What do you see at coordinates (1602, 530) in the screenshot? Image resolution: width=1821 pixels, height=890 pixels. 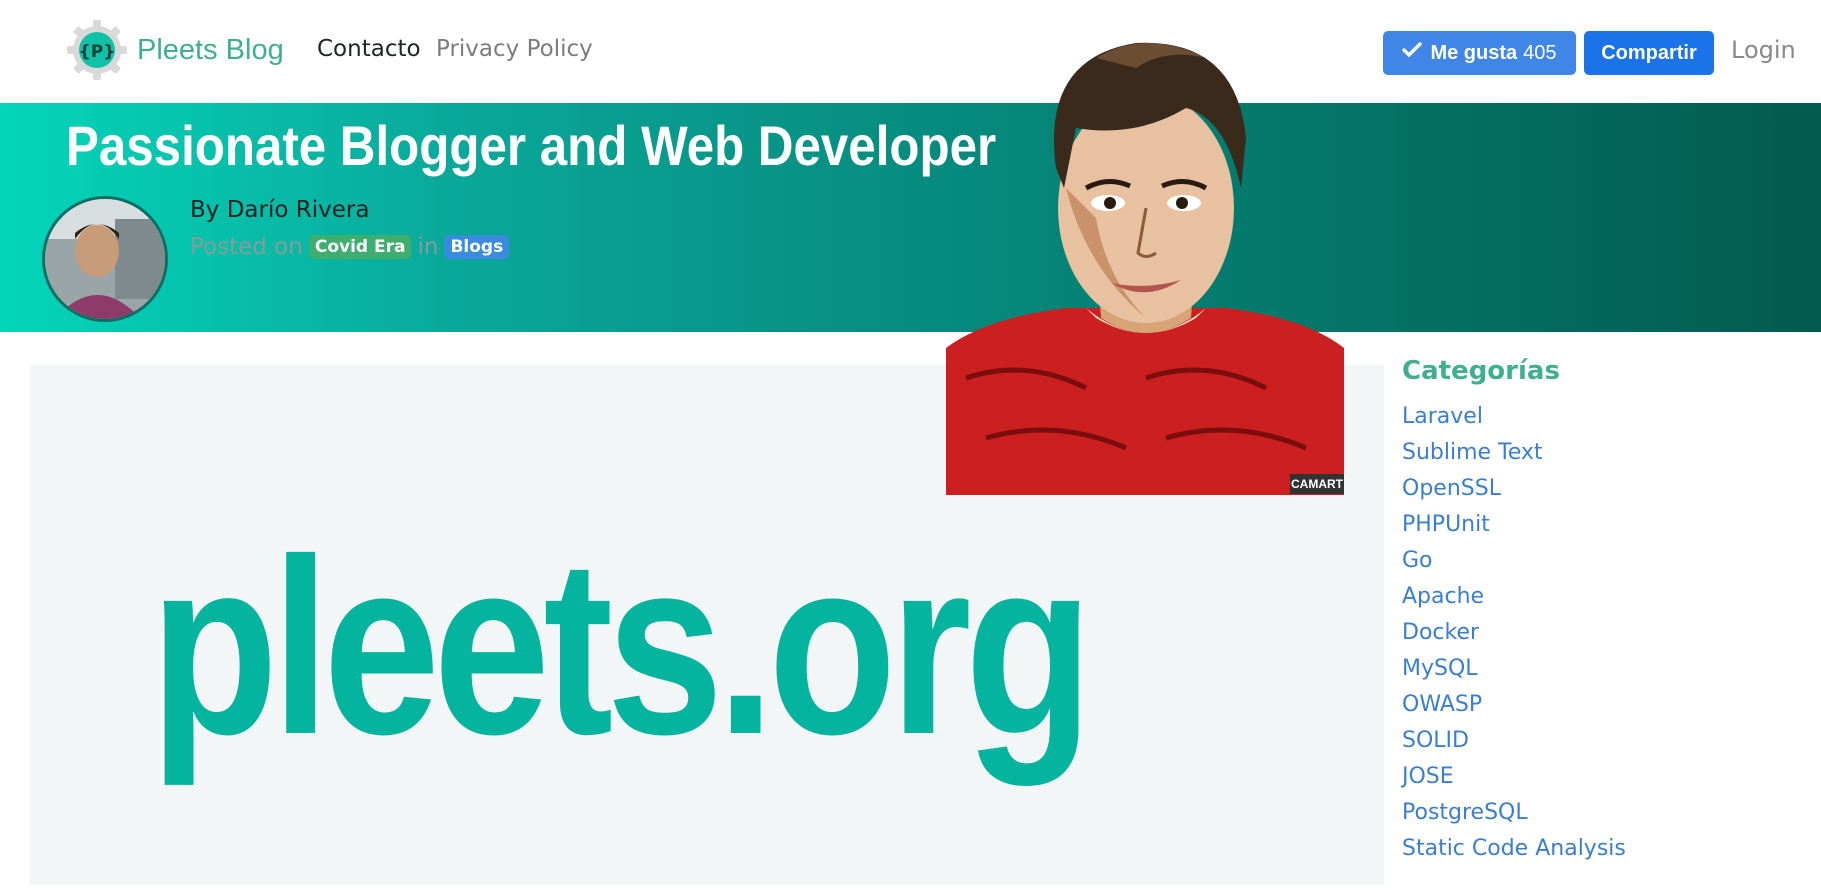 I see `list-item: PHPUnit` at bounding box center [1602, 530].